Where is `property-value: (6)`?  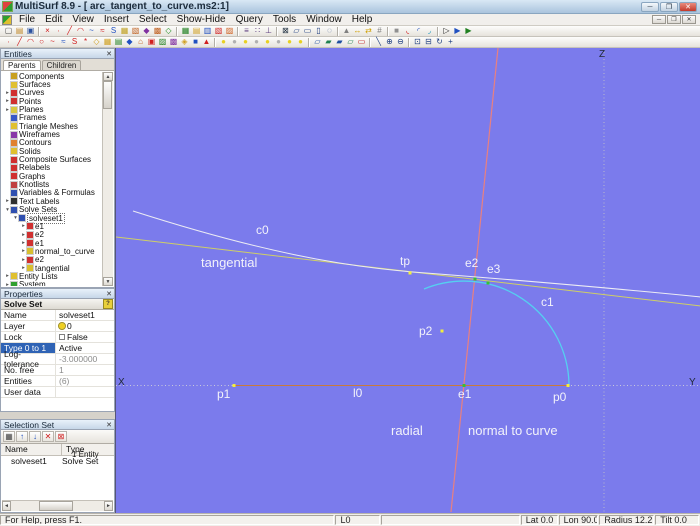
property-value: (6) is located at coordinates (85, 381).